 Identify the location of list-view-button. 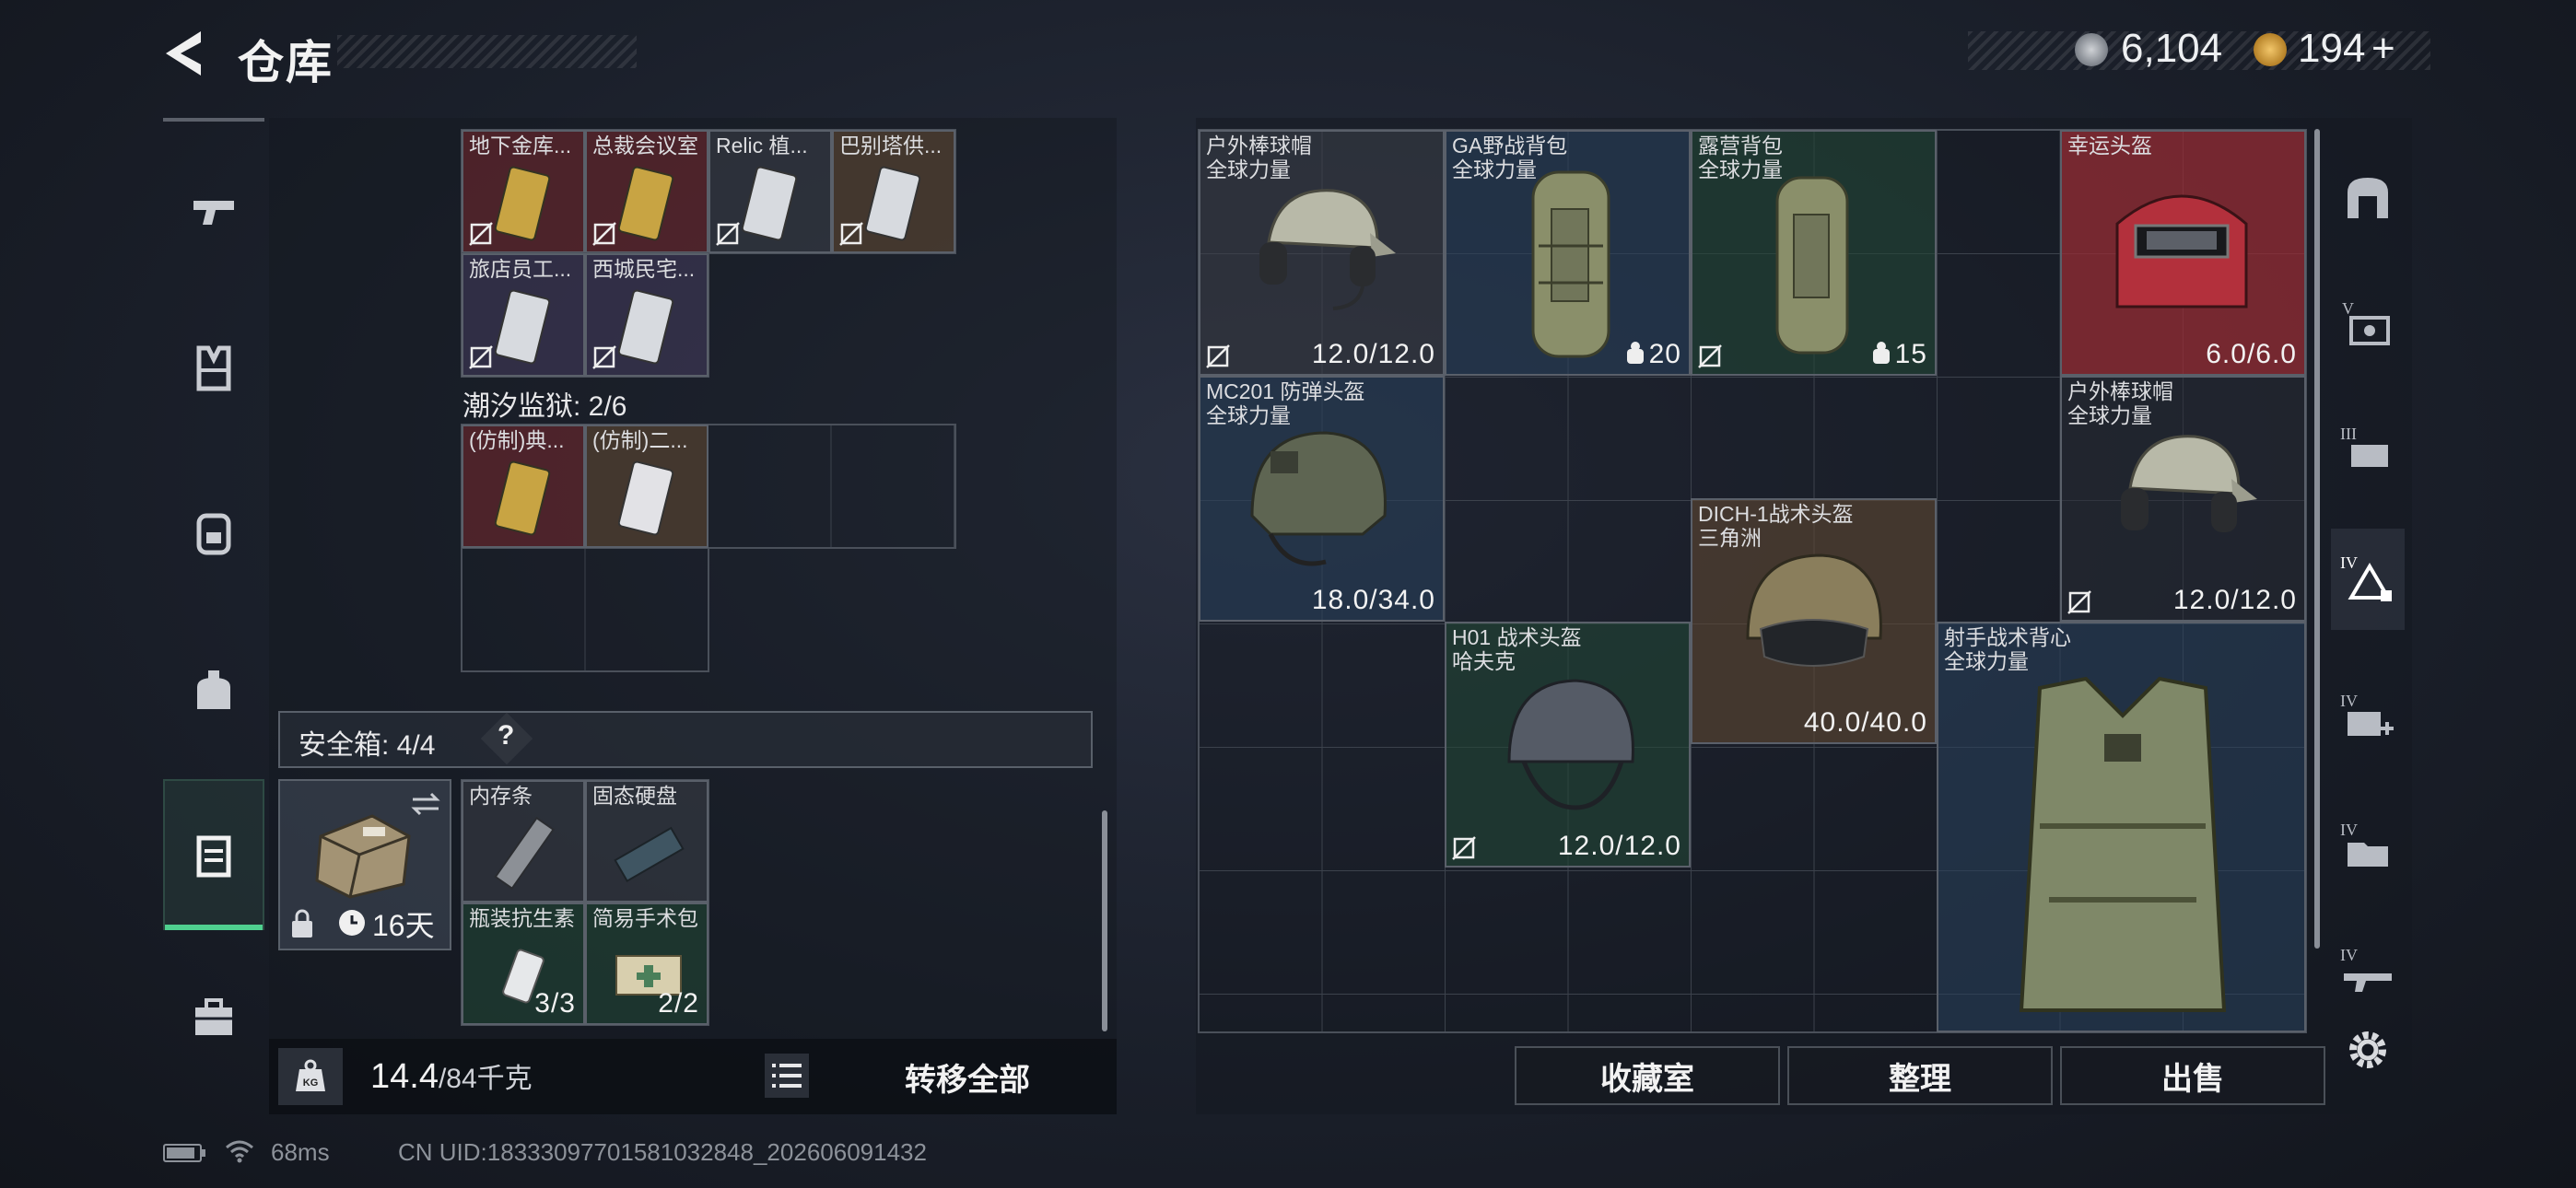
(787, 1076).